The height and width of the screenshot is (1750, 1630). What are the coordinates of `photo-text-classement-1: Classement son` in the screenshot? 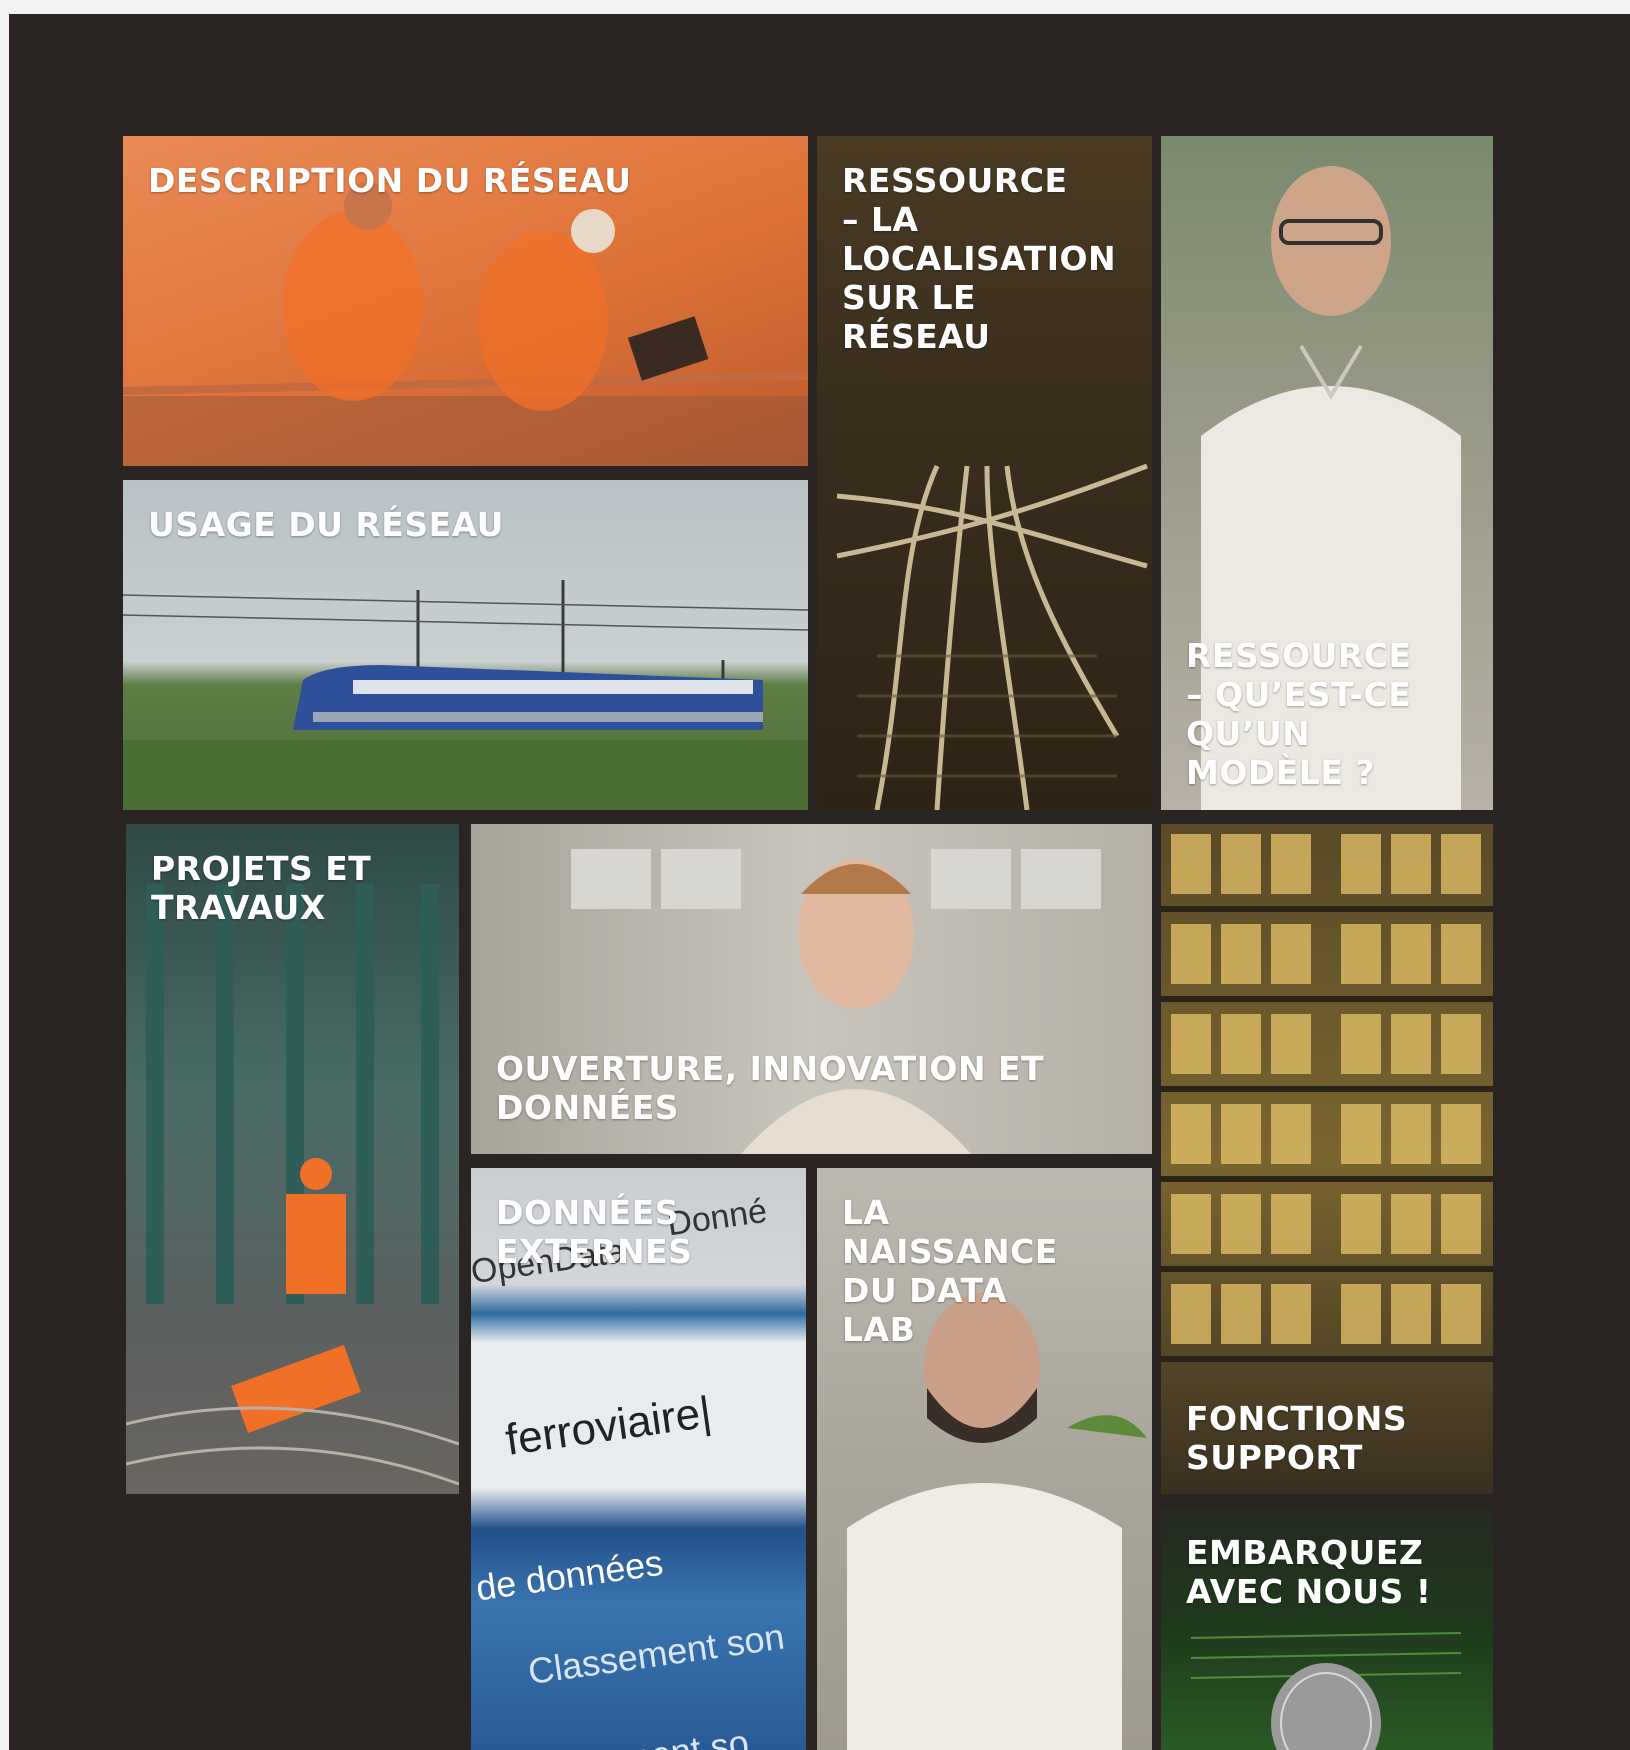 It's located at (656, 1654).